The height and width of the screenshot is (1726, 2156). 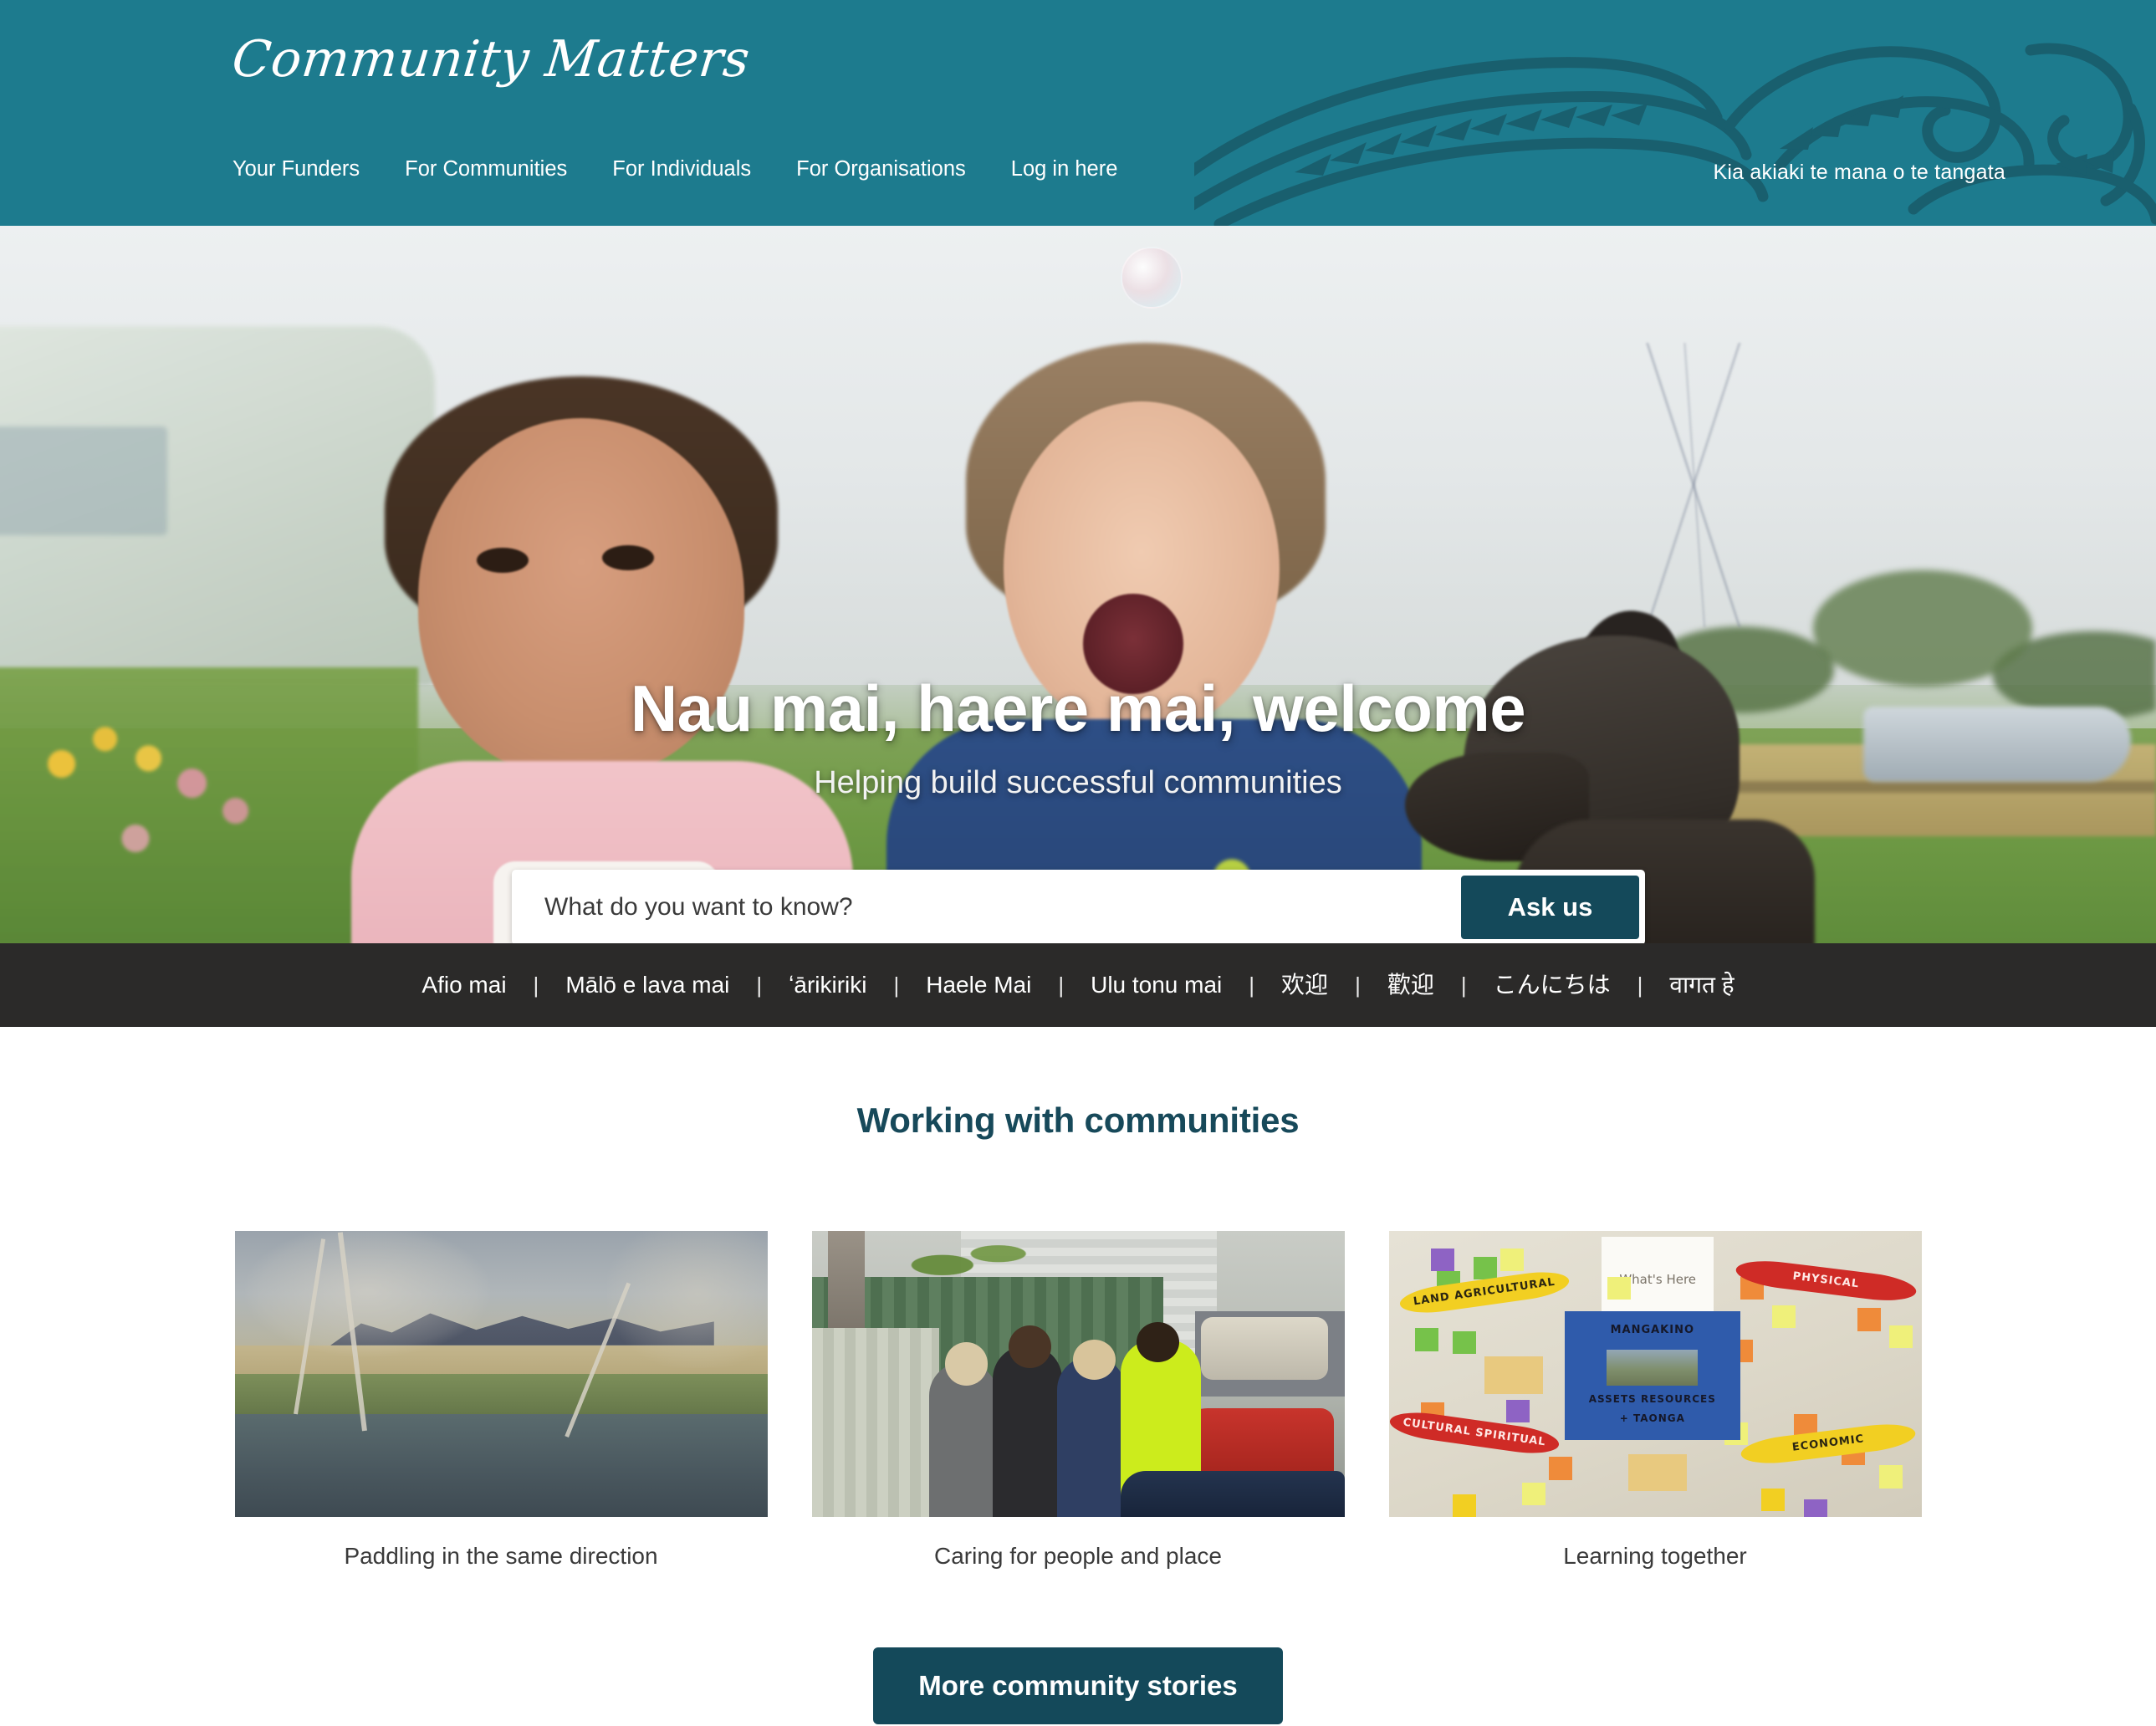 I want to click on story-card-paddling: Paddling in the same direction, so click(x=501, y=1400).